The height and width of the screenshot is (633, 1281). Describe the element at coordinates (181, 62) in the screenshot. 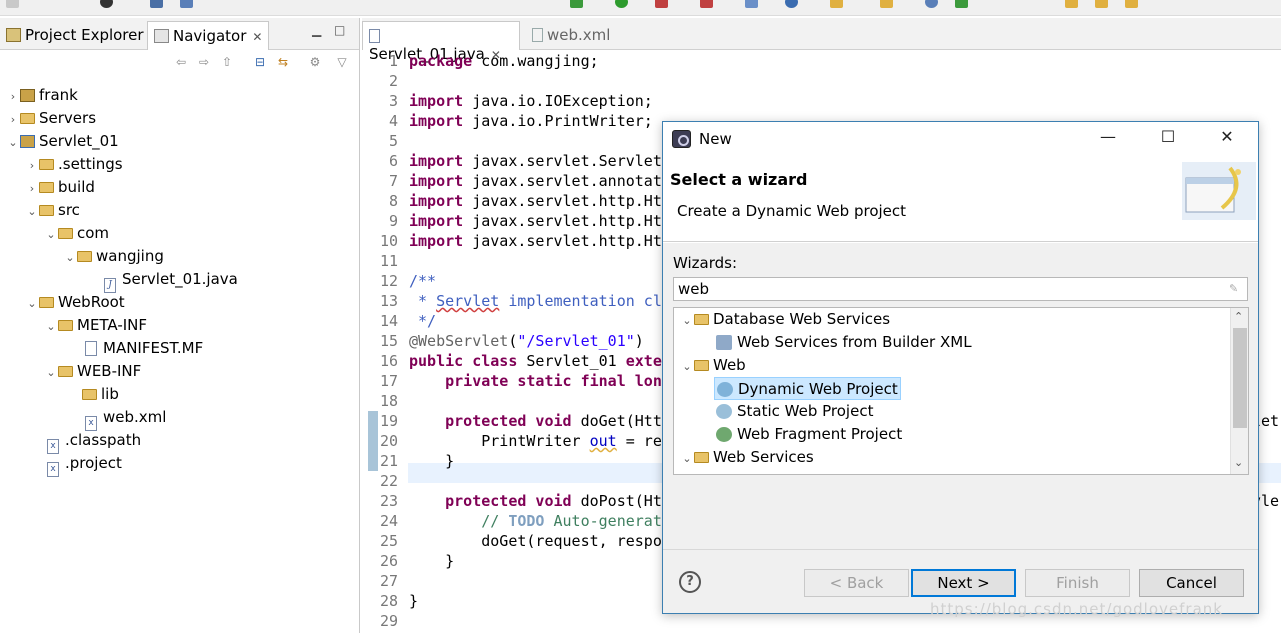

I see `back-icon: ⇦` at that location.